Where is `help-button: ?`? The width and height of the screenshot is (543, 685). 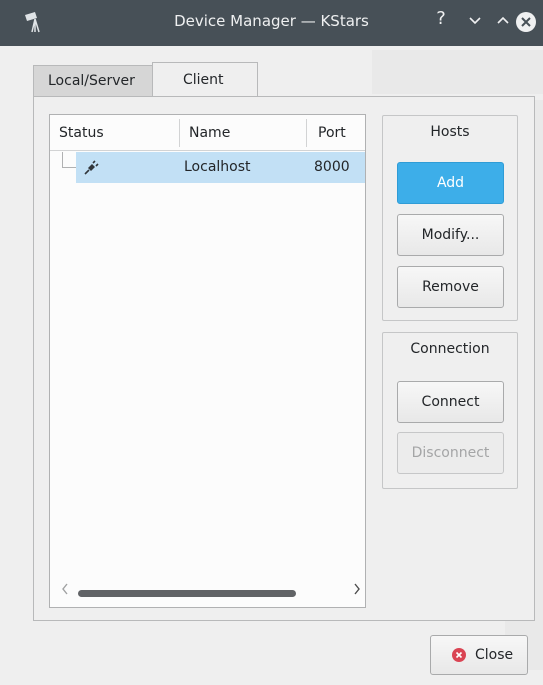 help-button: ? is located at coordinates (441, 19).